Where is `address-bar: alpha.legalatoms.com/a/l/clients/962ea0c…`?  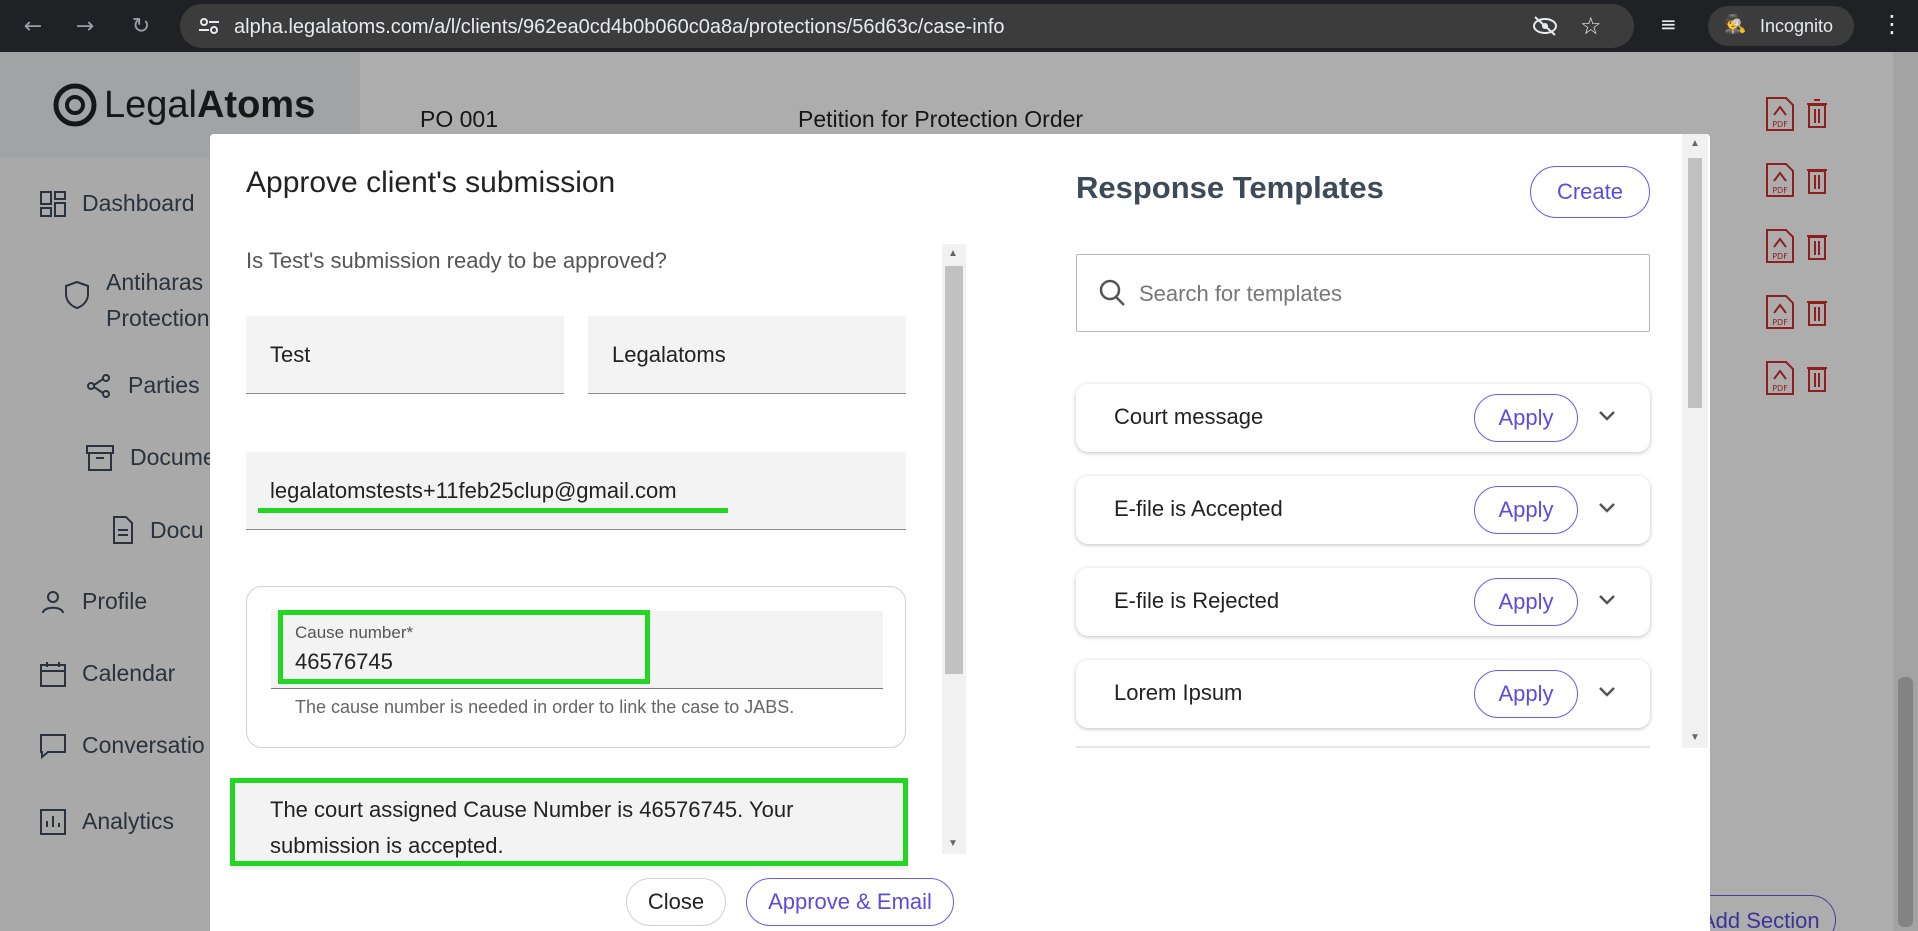
address-bar: alpha.legalatoms.com/a/l/clients/962ea0c… is located at coordinates (907, 26).